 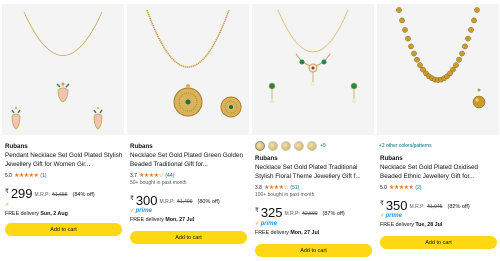 I want to click on rating-row: 3.8 ★★★★☆ (51), so click(x=277, y=188).